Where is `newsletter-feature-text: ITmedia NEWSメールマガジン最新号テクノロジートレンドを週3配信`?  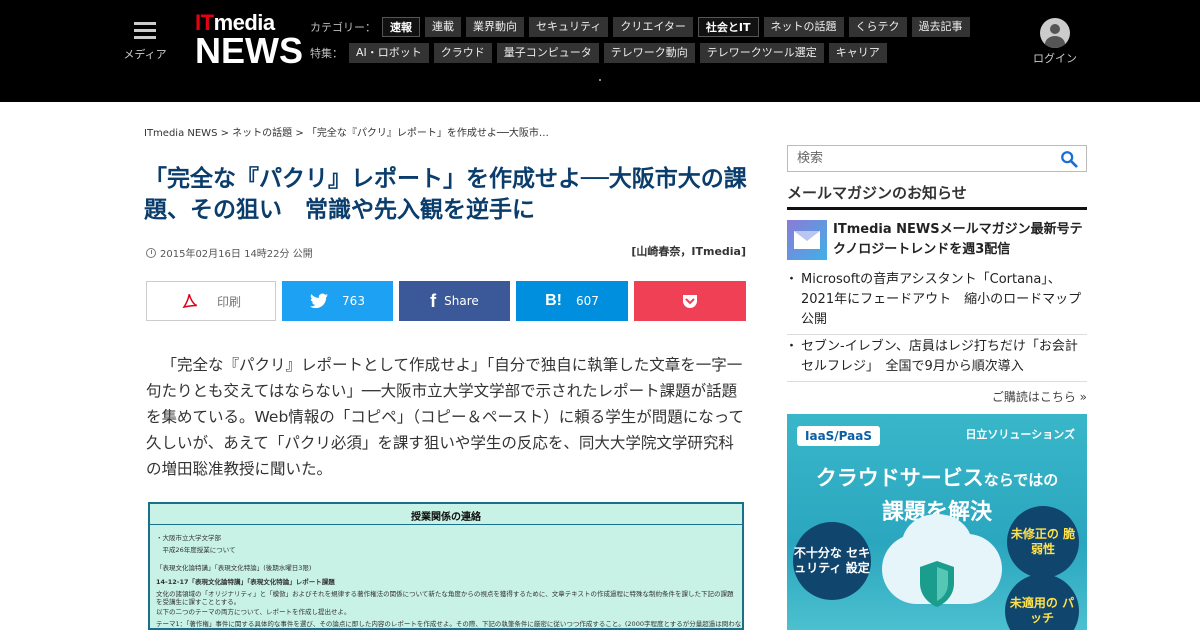 newsletter-feature-text: ITmedia NEWSメールマガジン最新号テクノロジートレンドを週3配信 is located at coordinates (958, 239).